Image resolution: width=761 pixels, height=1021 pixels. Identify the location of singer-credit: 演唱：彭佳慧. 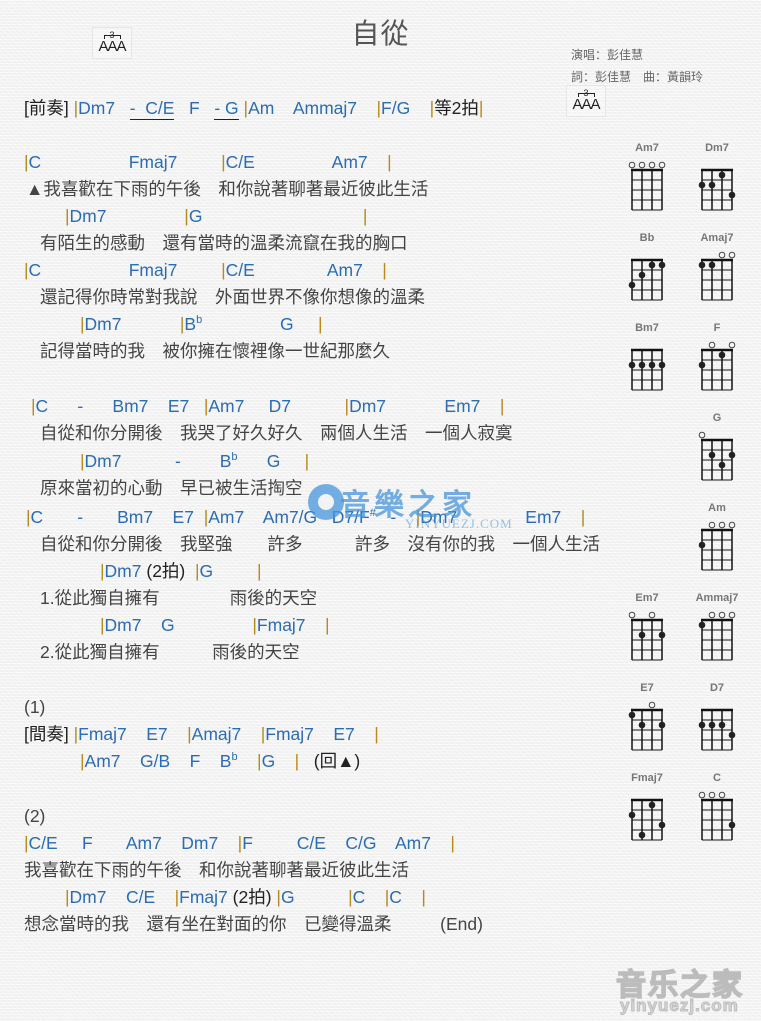
(607, 55).